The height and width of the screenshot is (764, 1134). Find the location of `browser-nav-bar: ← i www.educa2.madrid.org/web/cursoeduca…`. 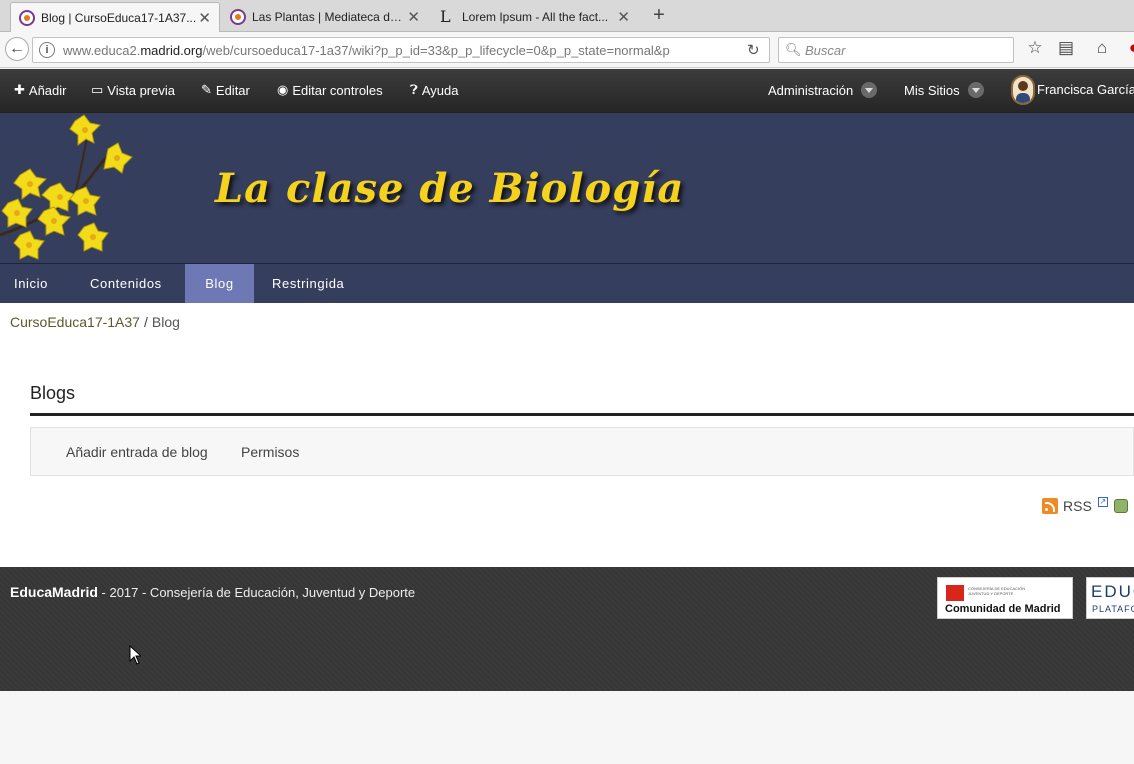

browser-nav-bar: ← i www.educa2.madrid.org/web/cursoeduca… is located at coordinates (567, 50).